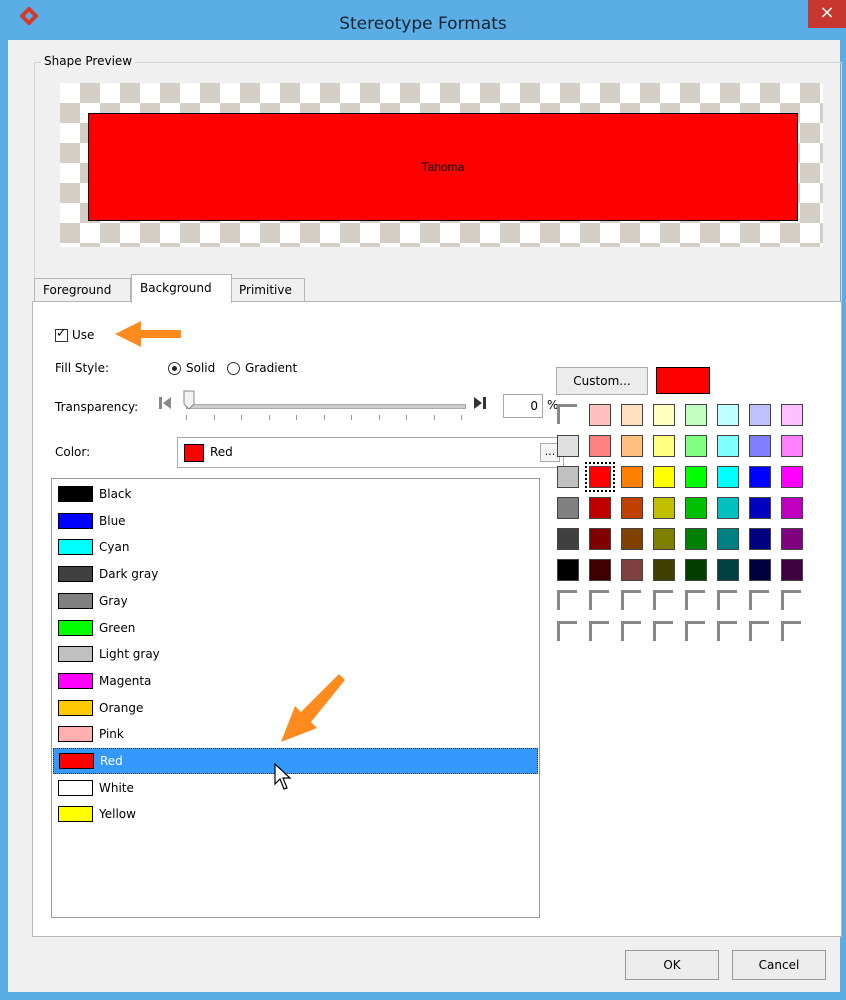  I want to click on skip-to-start-icon, so click(165, 403).